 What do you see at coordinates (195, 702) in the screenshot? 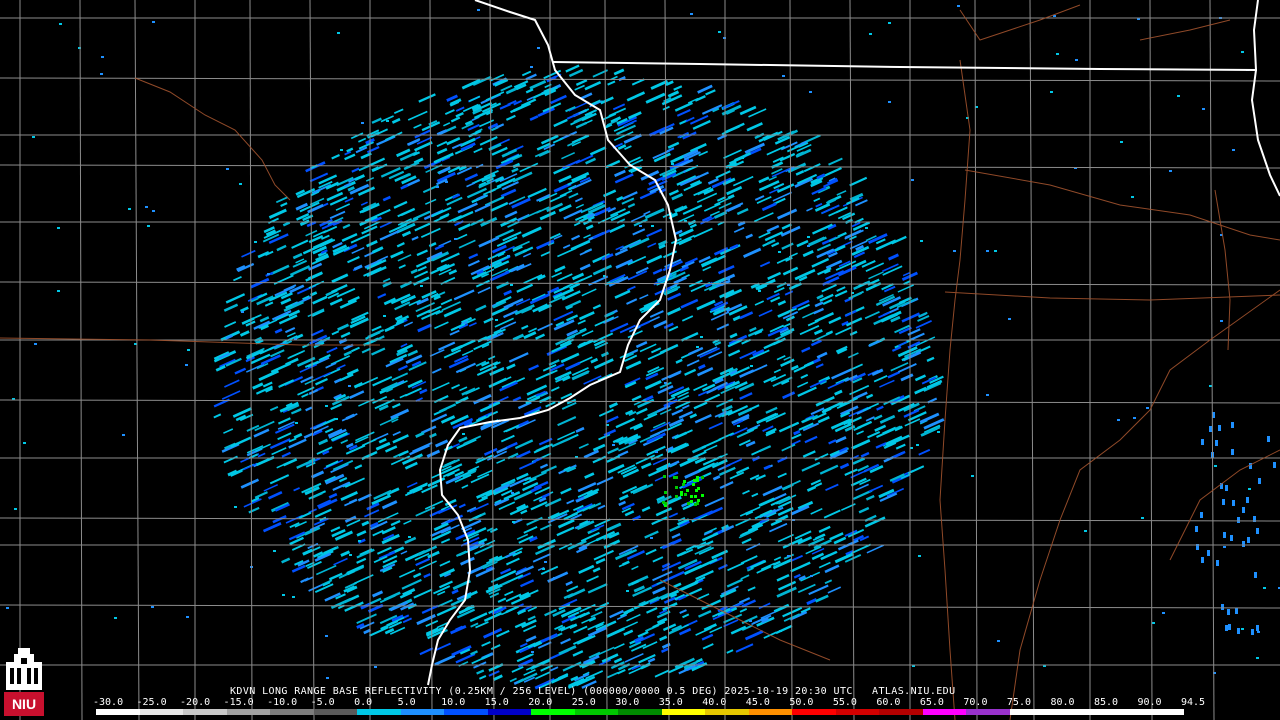
I see `legend-tick-label: -20.0` at bounding box center [195, 702].